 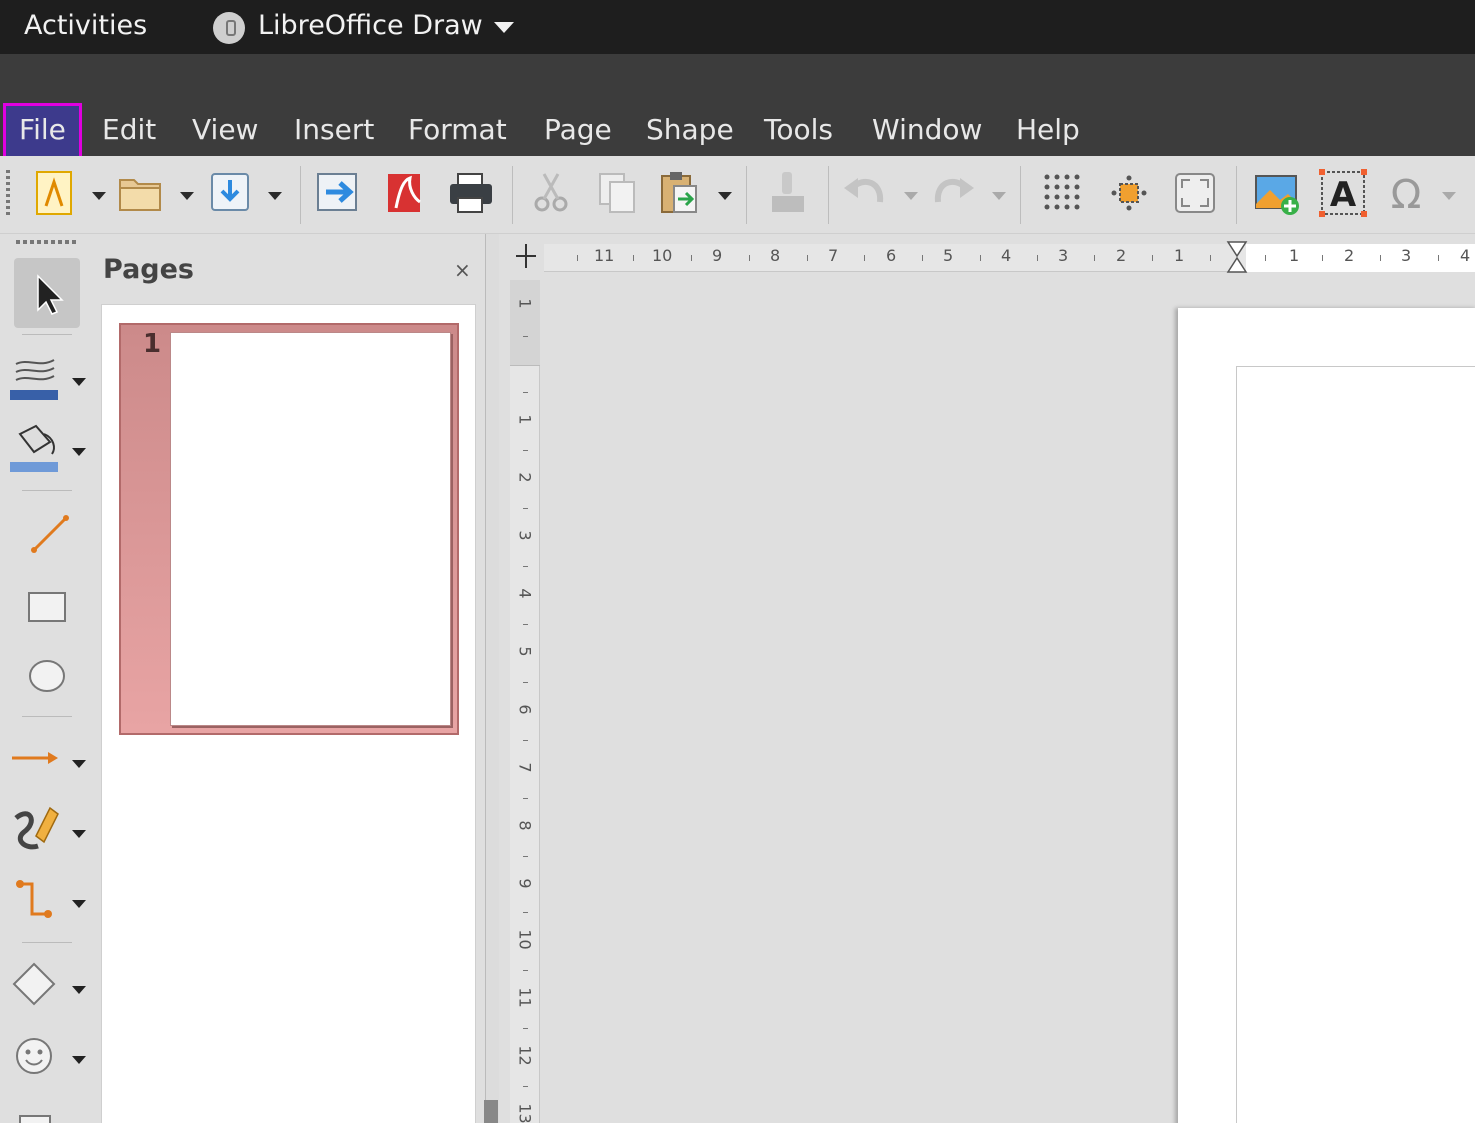 I want to click on export-pdf-icon, so click(x=405, y=193).